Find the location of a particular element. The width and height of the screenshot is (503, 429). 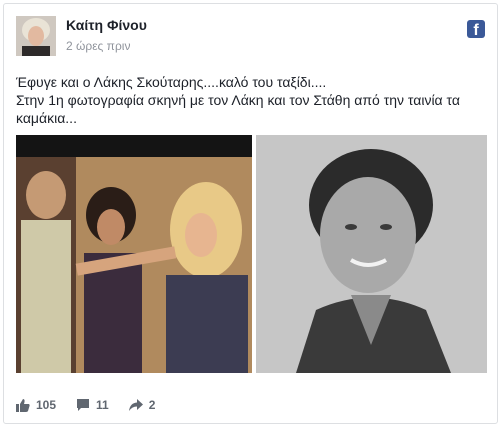

author-avatar is located at coordinates (36, 36).